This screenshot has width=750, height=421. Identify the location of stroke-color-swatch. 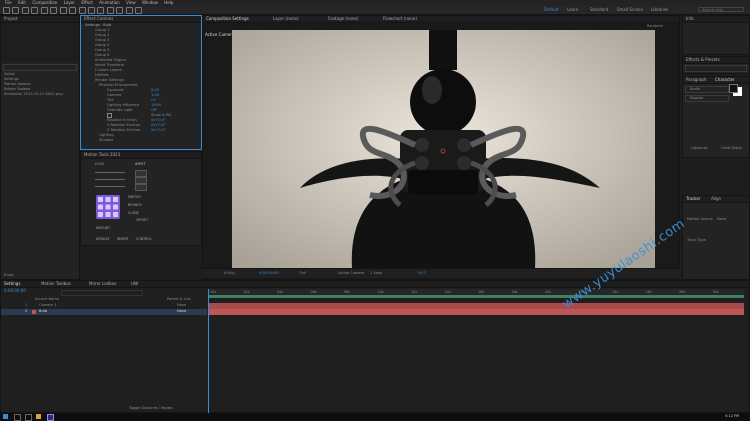
(733, 88).